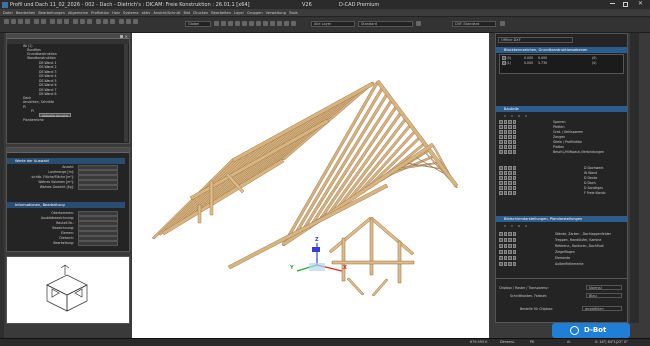 The image size is (650, 346). I want to click on chipbox-dropdown: Normal, so click(604, 287).